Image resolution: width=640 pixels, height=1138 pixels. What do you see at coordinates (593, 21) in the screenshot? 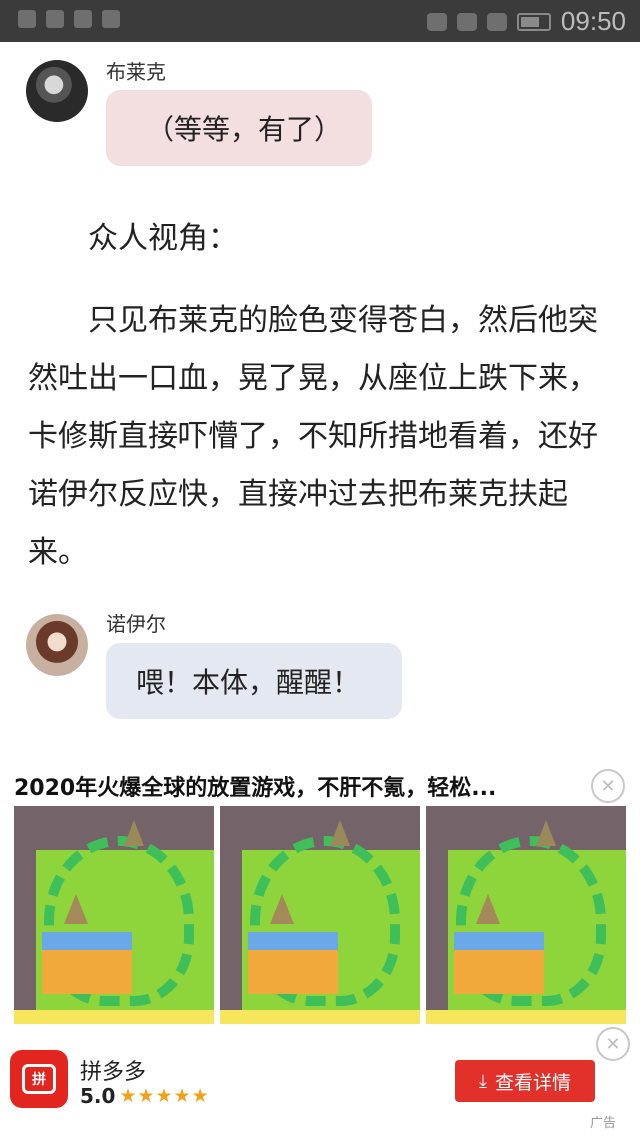
I see `status-time: 09:50` at bounding box center [593, 21].